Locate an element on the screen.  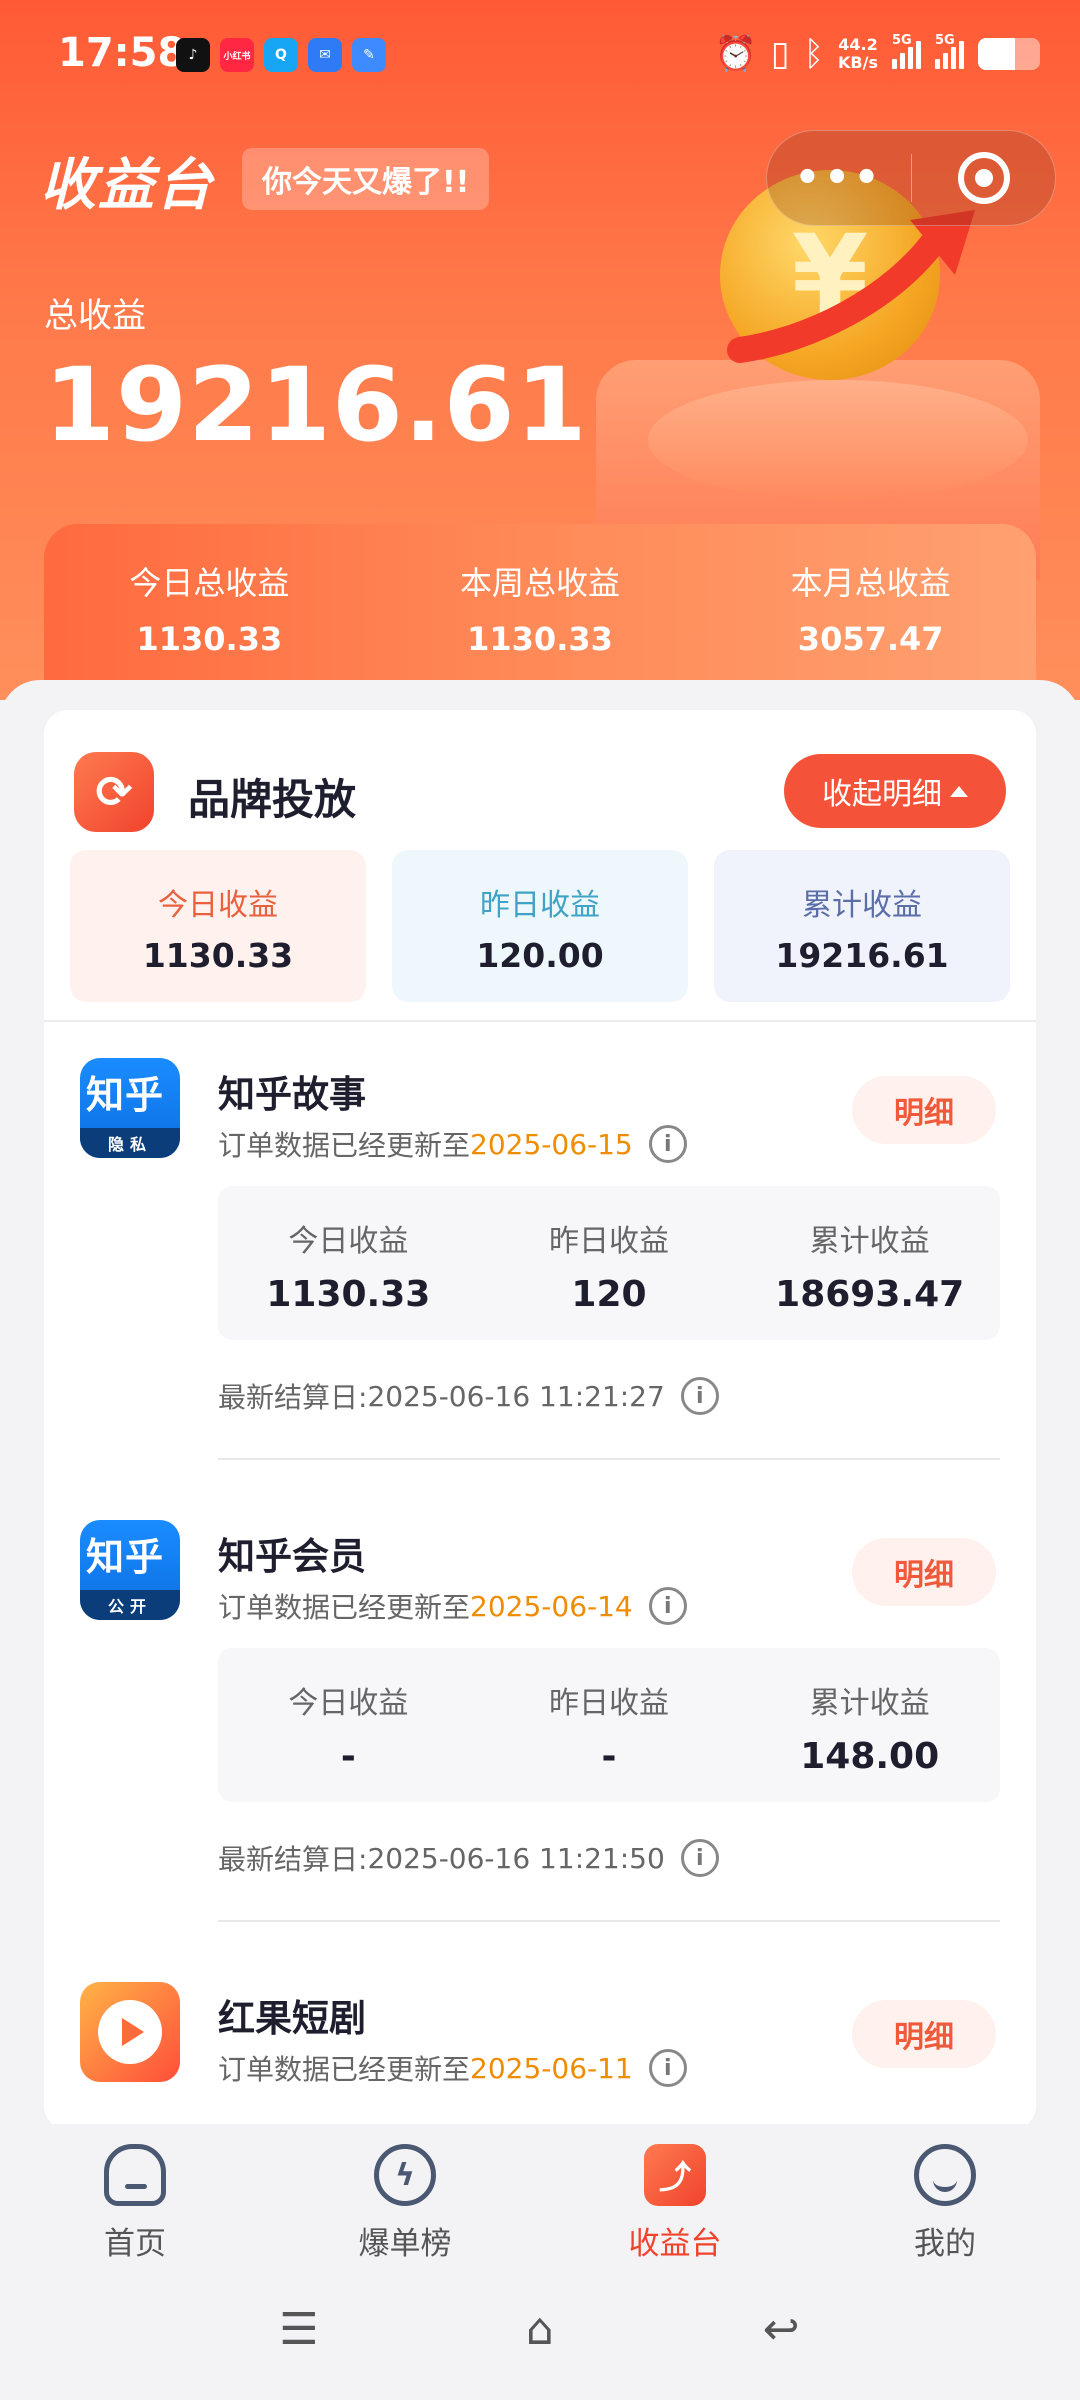
stat-value: - is located at coordinates (348, 1756).